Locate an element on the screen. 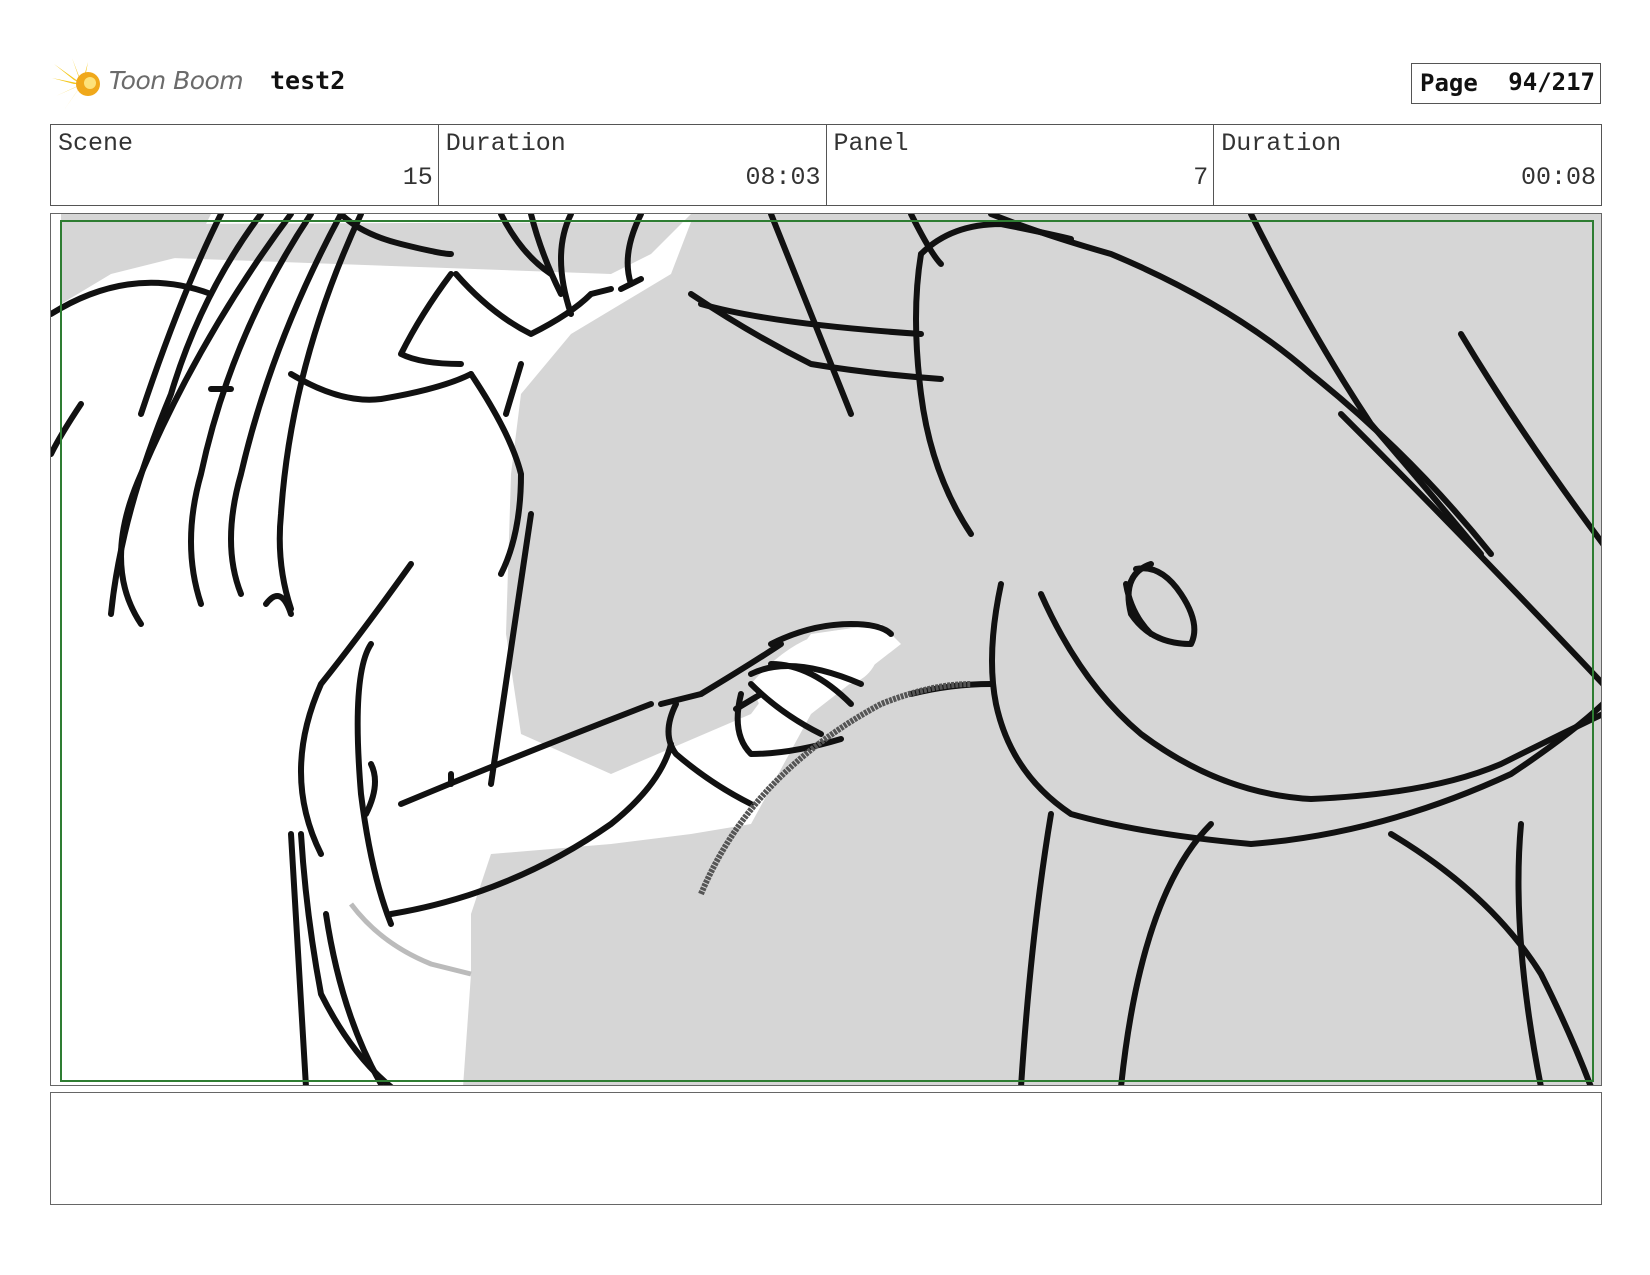 This screenshot has width=1650, height=1275. toon-boom-starburst-icon is located at coordinates (76, 84).